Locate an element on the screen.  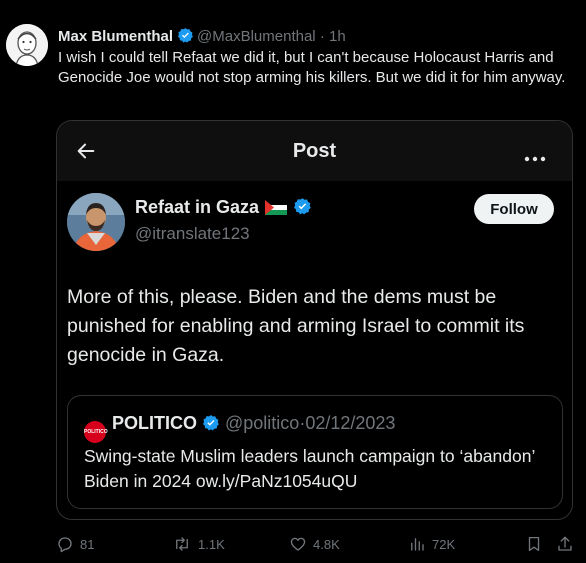
tweet-header: Max Blumenthal @MaxBlumenthal · 1h is located at coordinates (316, 38).